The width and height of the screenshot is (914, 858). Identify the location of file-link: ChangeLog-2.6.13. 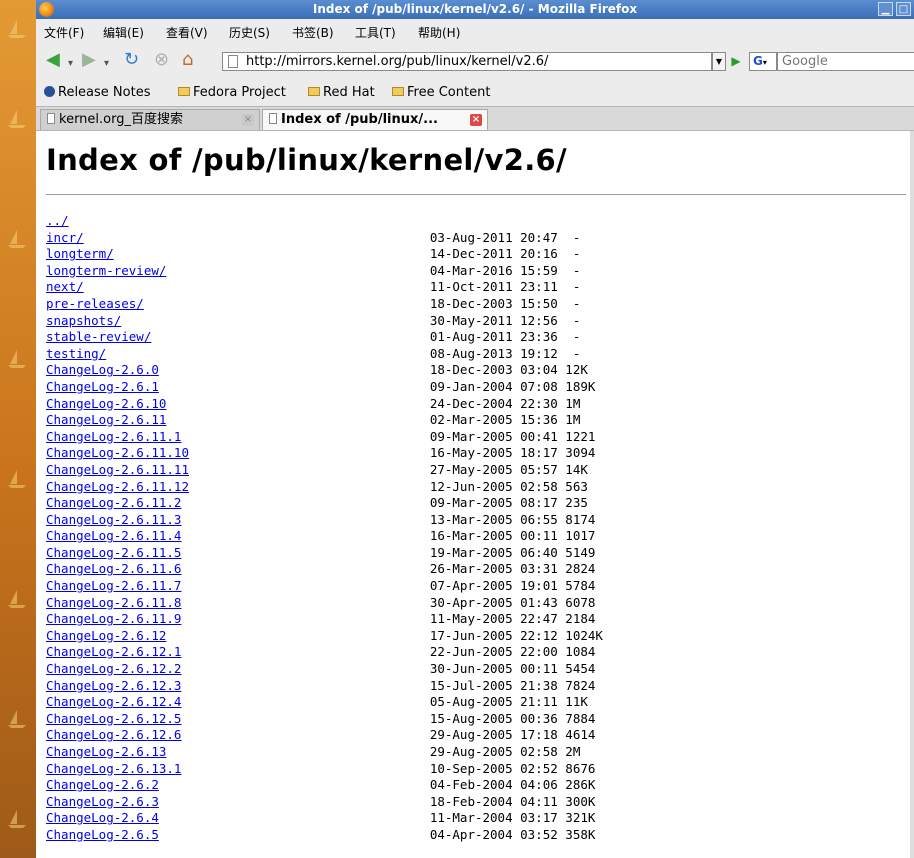
(106, 751).